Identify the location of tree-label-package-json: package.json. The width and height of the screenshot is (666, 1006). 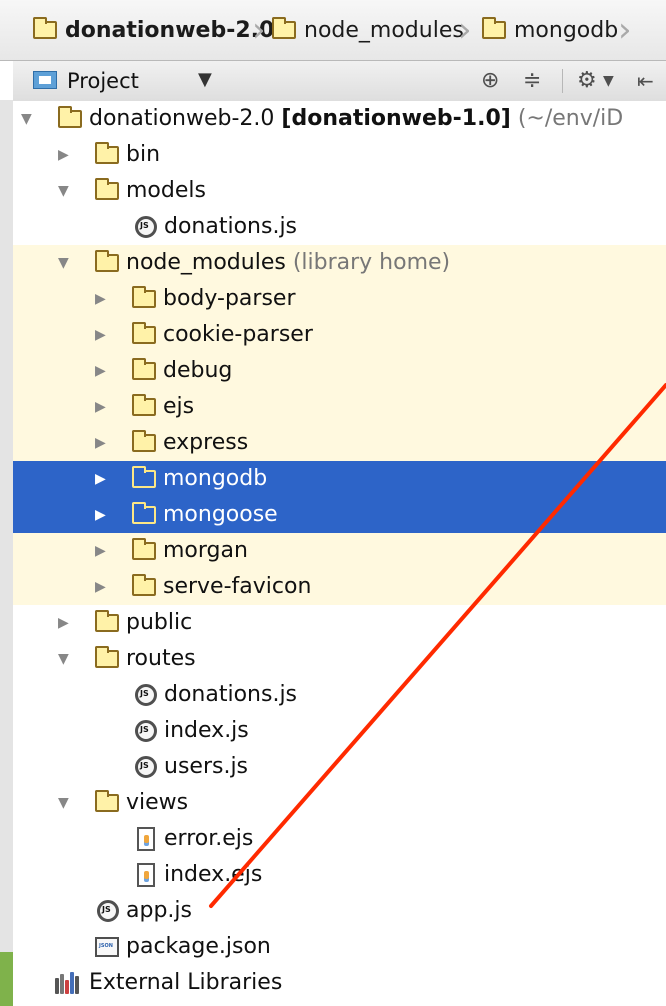
(198, 946).